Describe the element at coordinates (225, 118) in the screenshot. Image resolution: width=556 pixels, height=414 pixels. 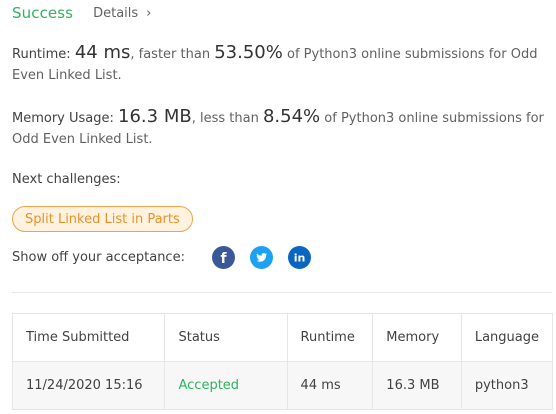
I see `memory-comparison: , less than` at that location.